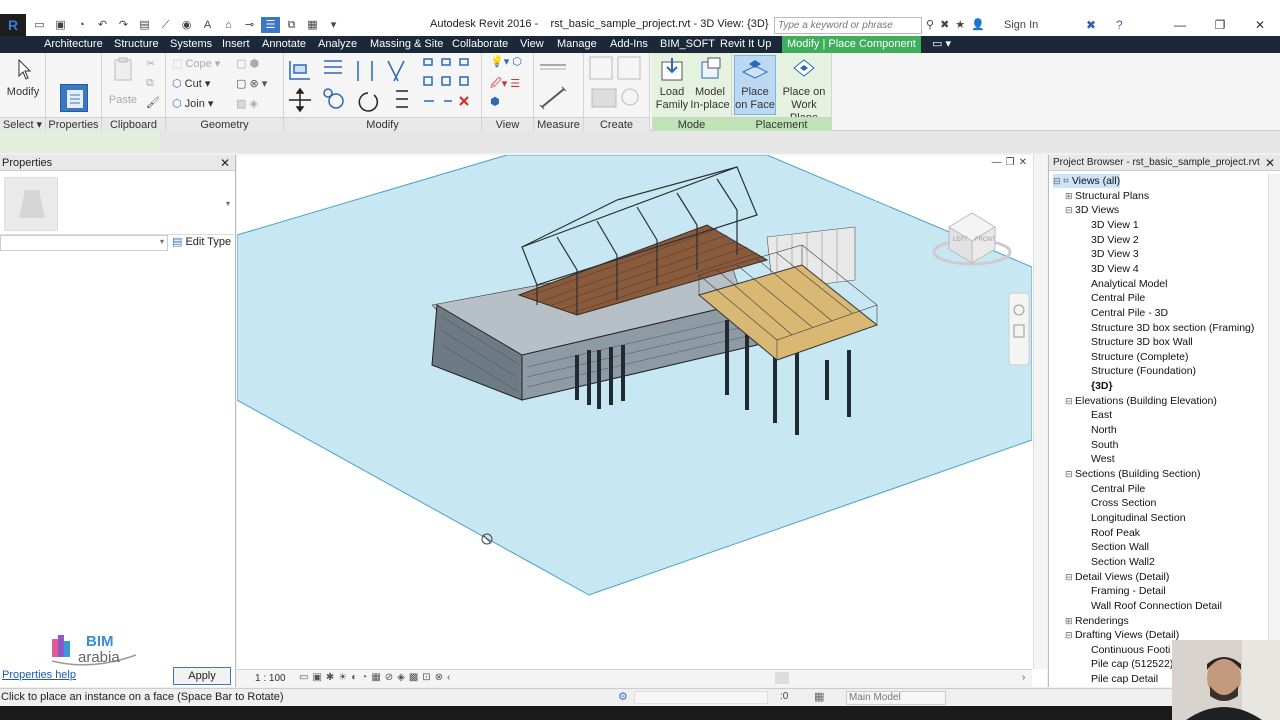 The height and width of the screenshot is (720, 1280). Describe the element at coordinates (406, 44) in the screenshot. I see `tab-massing-site: Massing & Site` at that location.